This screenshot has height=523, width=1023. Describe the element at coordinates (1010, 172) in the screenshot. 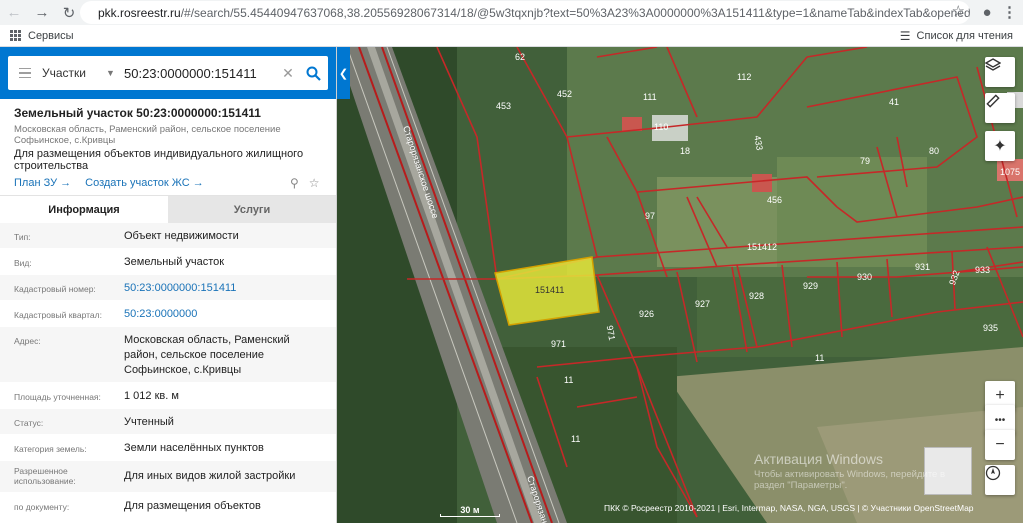

I see `parcel-label: 1075` at that location.